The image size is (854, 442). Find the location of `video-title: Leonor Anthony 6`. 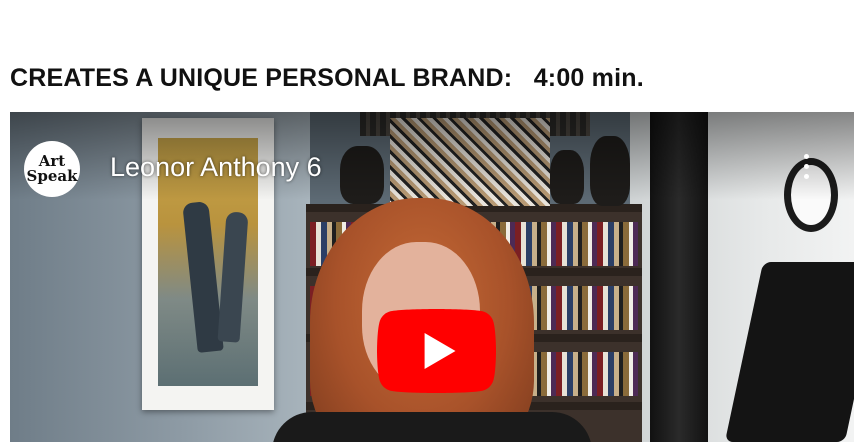

video-title: Leonor Anthony 6 is located at coordinates (216, 167).